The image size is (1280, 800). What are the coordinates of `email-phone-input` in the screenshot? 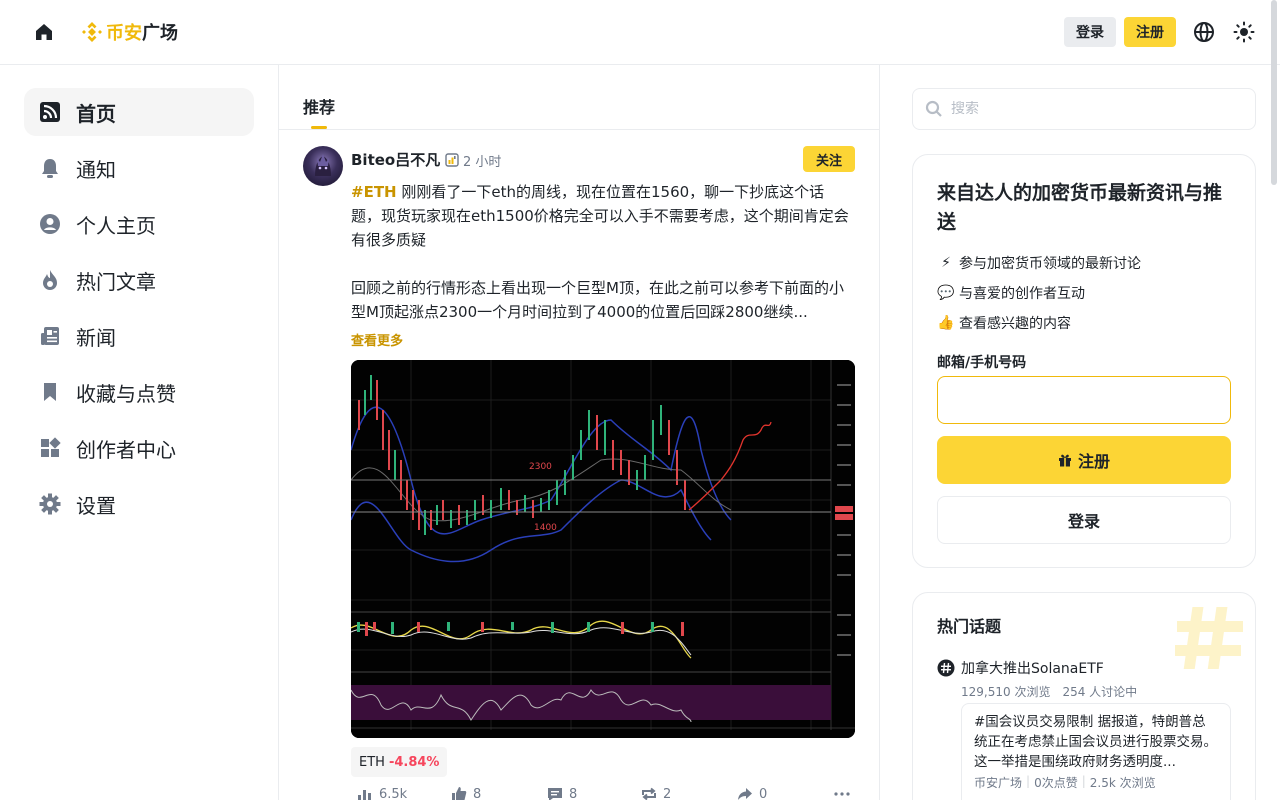 It's located at (1084, 400).